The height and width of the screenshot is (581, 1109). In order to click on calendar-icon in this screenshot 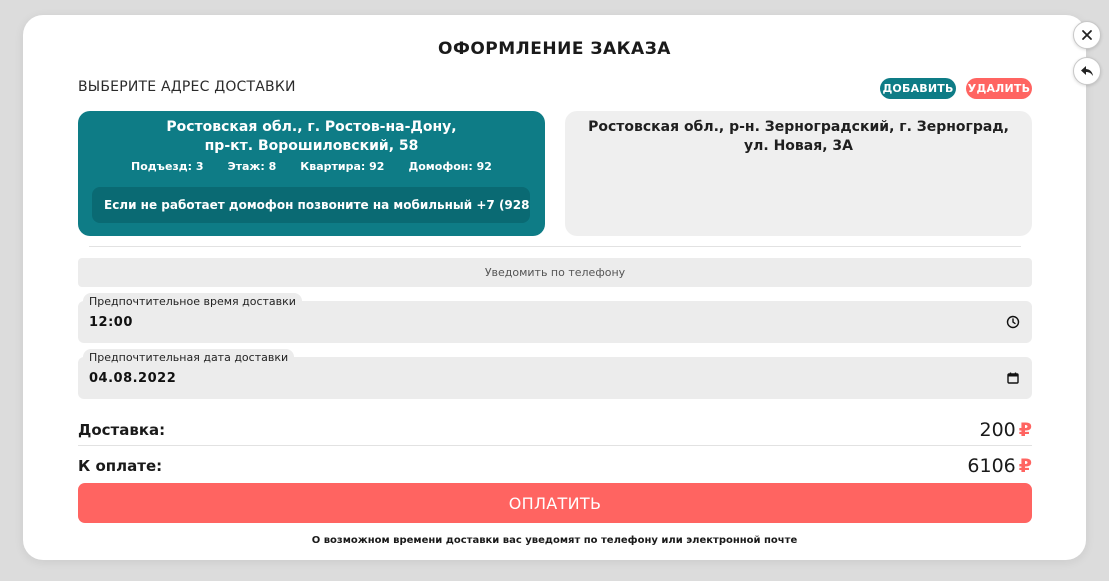, I will do `click(1013, 378)`.